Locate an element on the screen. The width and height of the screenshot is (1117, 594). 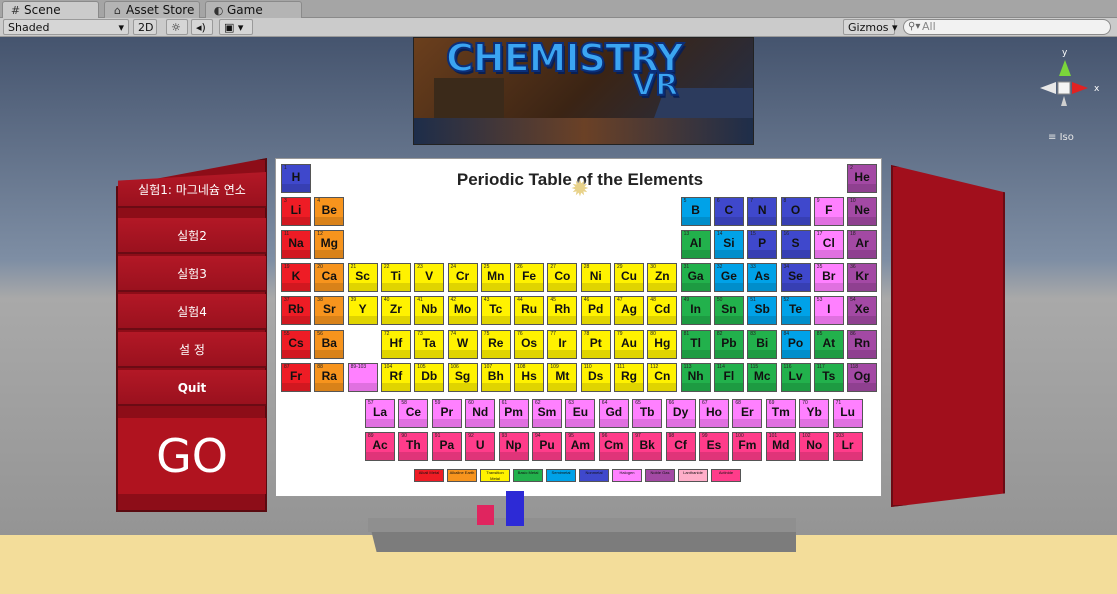
element-cell: 101 Md is located at coordinates (780, 446).